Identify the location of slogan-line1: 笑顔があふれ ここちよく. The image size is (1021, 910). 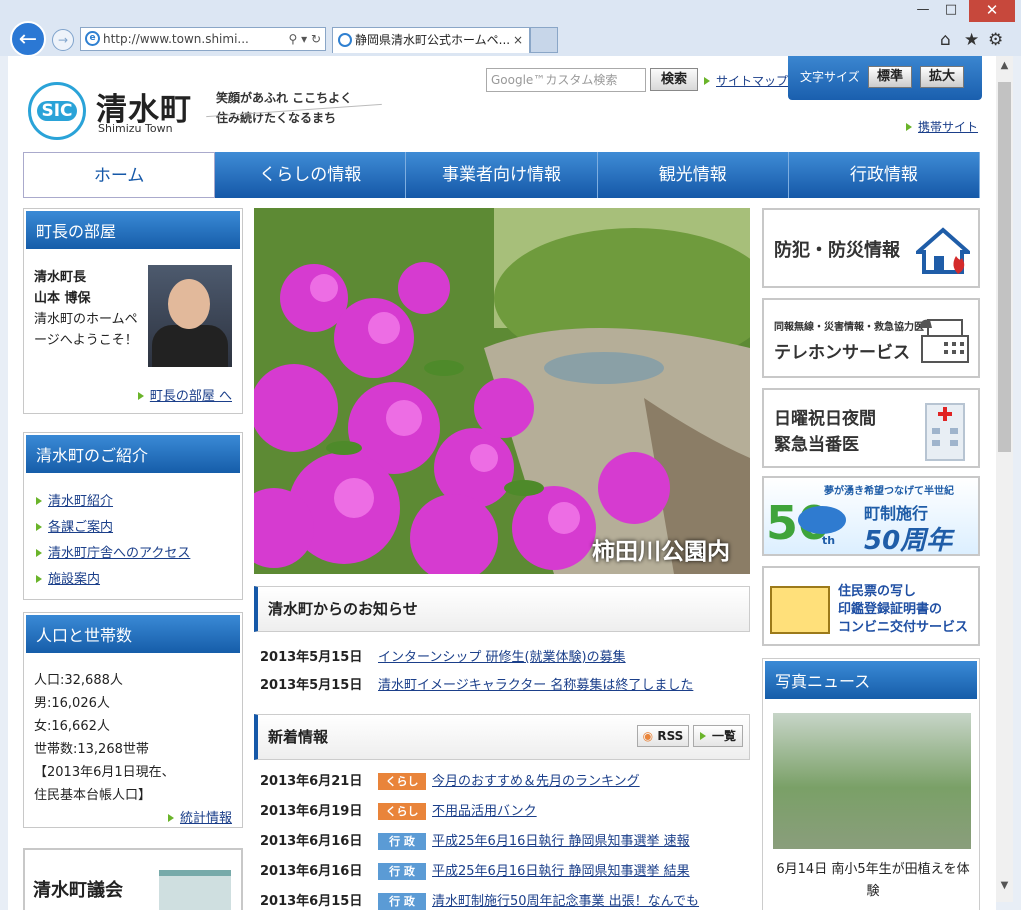
(284, 98).